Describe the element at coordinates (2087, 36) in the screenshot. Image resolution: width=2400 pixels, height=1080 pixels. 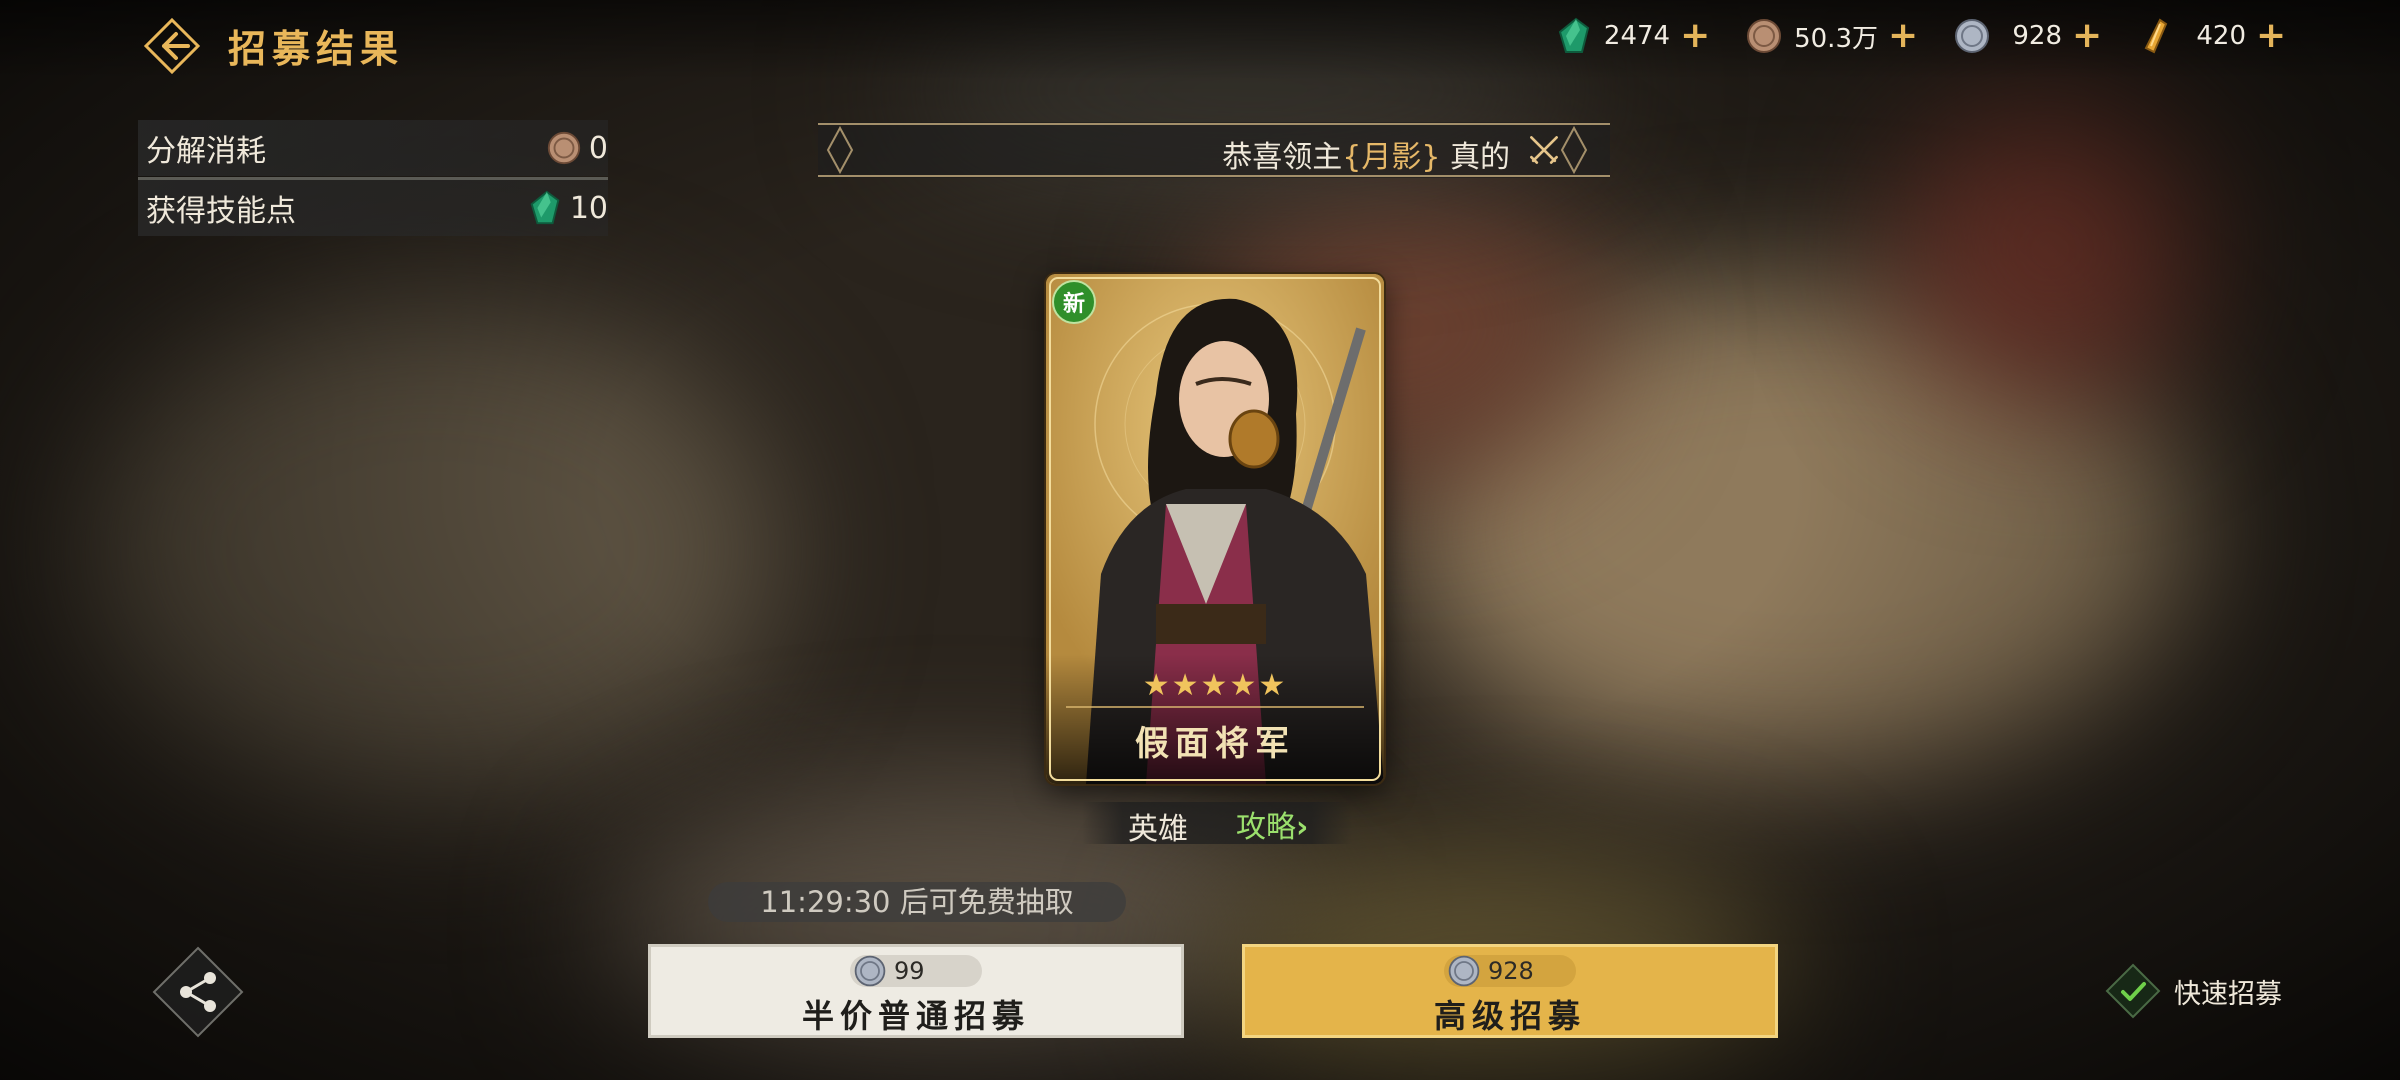
I see `add-silver-button: +` at that location.